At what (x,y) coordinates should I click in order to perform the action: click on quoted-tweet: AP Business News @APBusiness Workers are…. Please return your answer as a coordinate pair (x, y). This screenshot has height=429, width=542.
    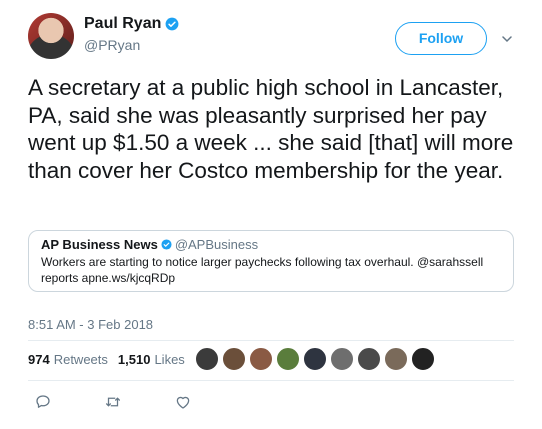
    Looking at the image, I should click on (271, 261).